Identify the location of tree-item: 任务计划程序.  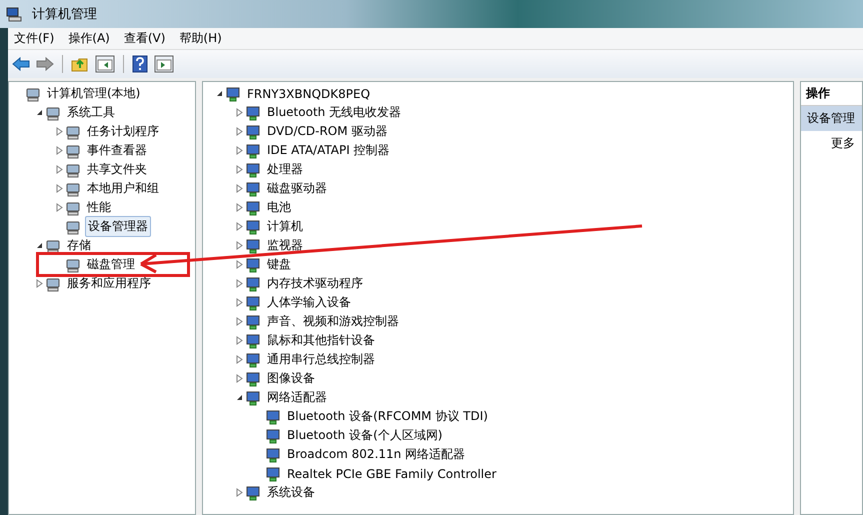
(123, 131).